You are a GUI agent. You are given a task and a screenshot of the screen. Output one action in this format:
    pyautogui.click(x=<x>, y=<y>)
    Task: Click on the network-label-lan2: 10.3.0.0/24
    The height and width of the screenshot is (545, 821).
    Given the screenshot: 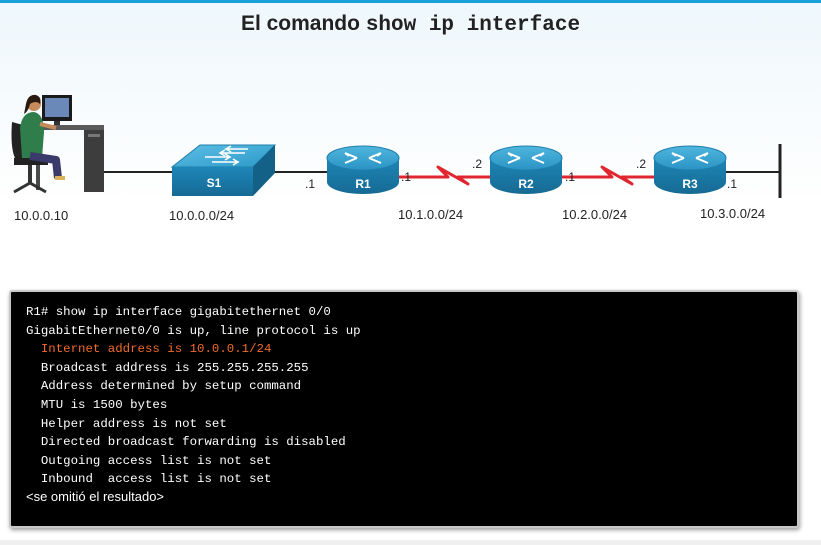 What is the action you would take?
    pyautogui.click(x=732, y=213)
    